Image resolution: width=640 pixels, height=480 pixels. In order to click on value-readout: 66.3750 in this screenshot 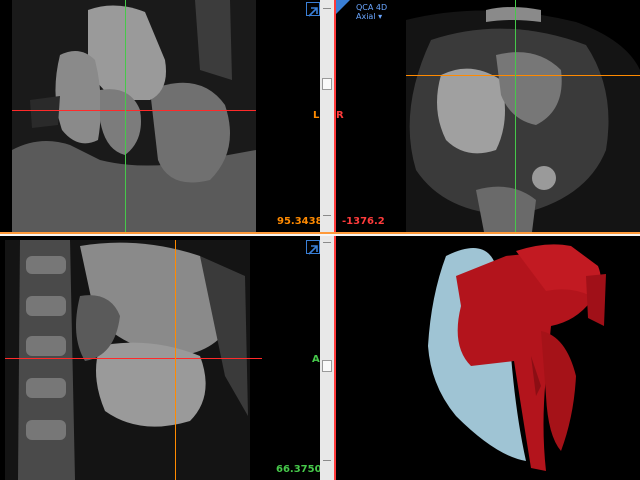, I will do `click(298, 469)`.